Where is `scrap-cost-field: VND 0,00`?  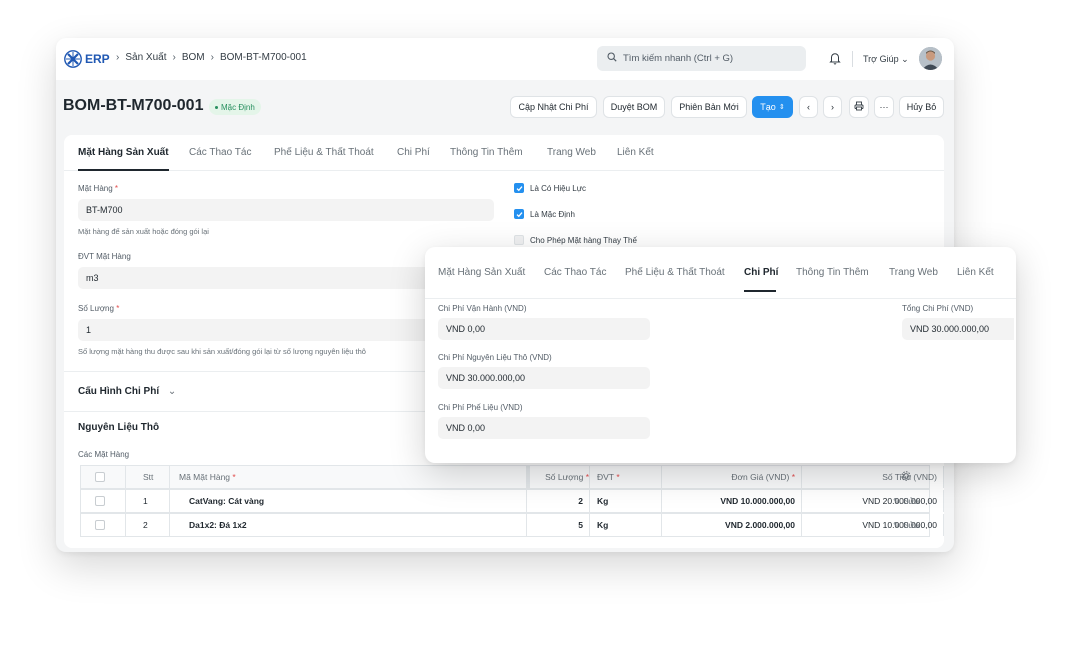 scrap-cost-field: VND 0,00 is located at coordinates (544, 428).